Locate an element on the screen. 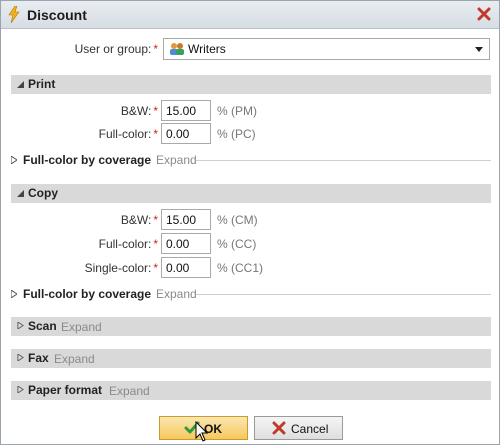 The height and width of the screenshot is (445, 500). copy-singlecolor-input is located at coordinates (186, 267).